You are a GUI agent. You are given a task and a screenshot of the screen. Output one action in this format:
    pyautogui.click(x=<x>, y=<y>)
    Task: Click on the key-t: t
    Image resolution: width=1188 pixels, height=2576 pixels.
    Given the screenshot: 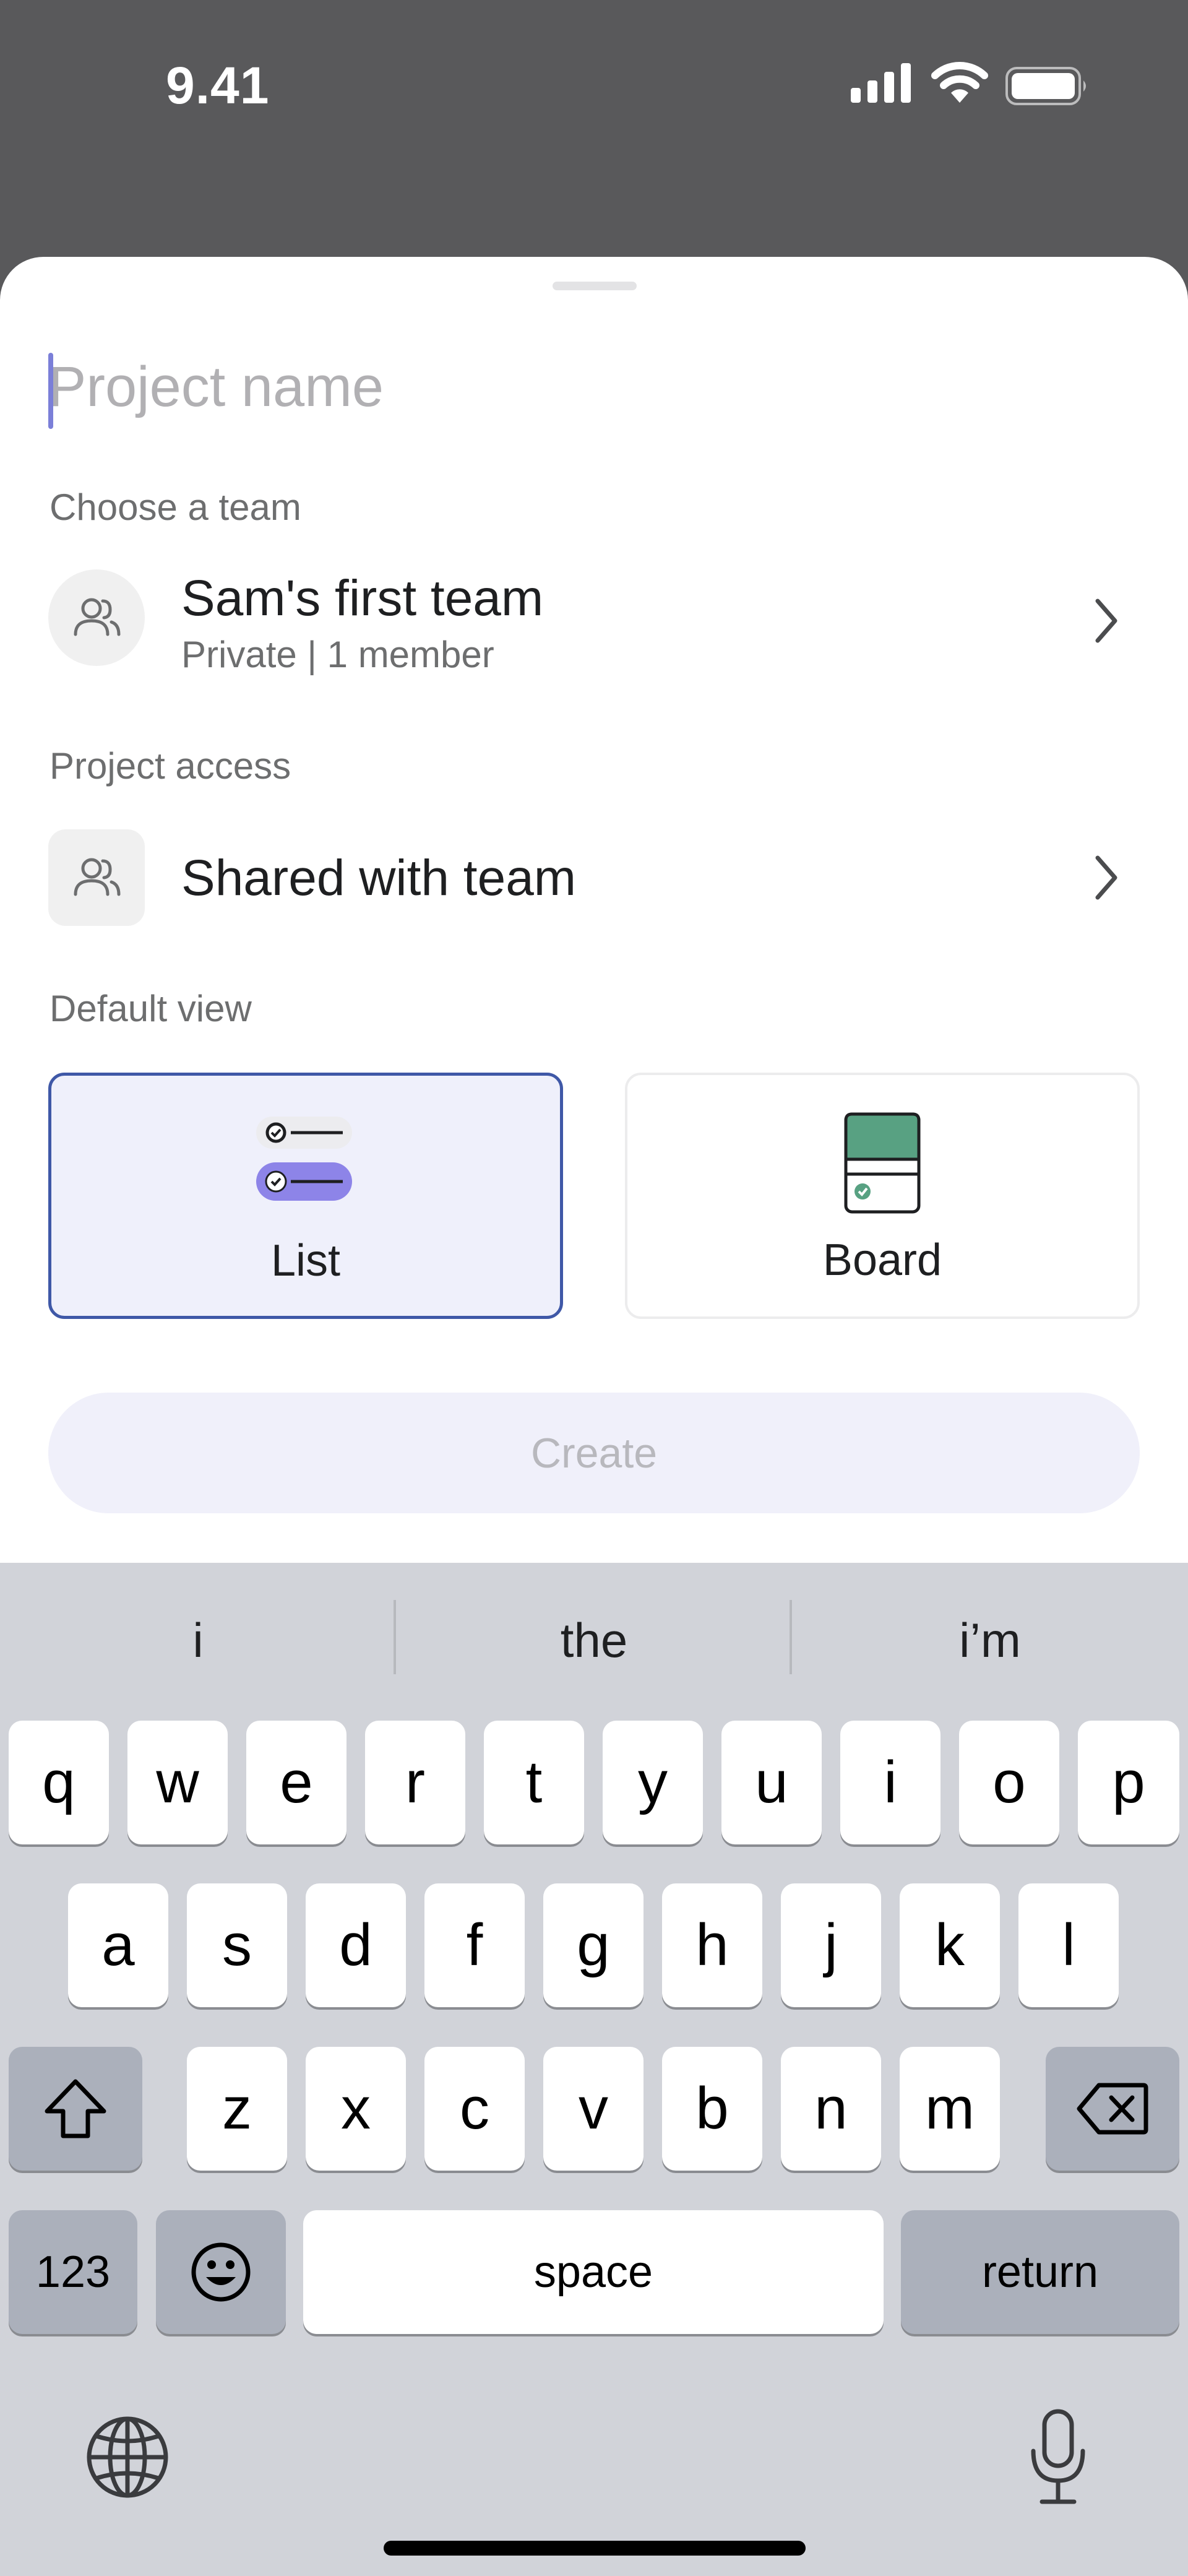 What is the action you would take?
    pyautogui.click(x=534, y=1782)
    